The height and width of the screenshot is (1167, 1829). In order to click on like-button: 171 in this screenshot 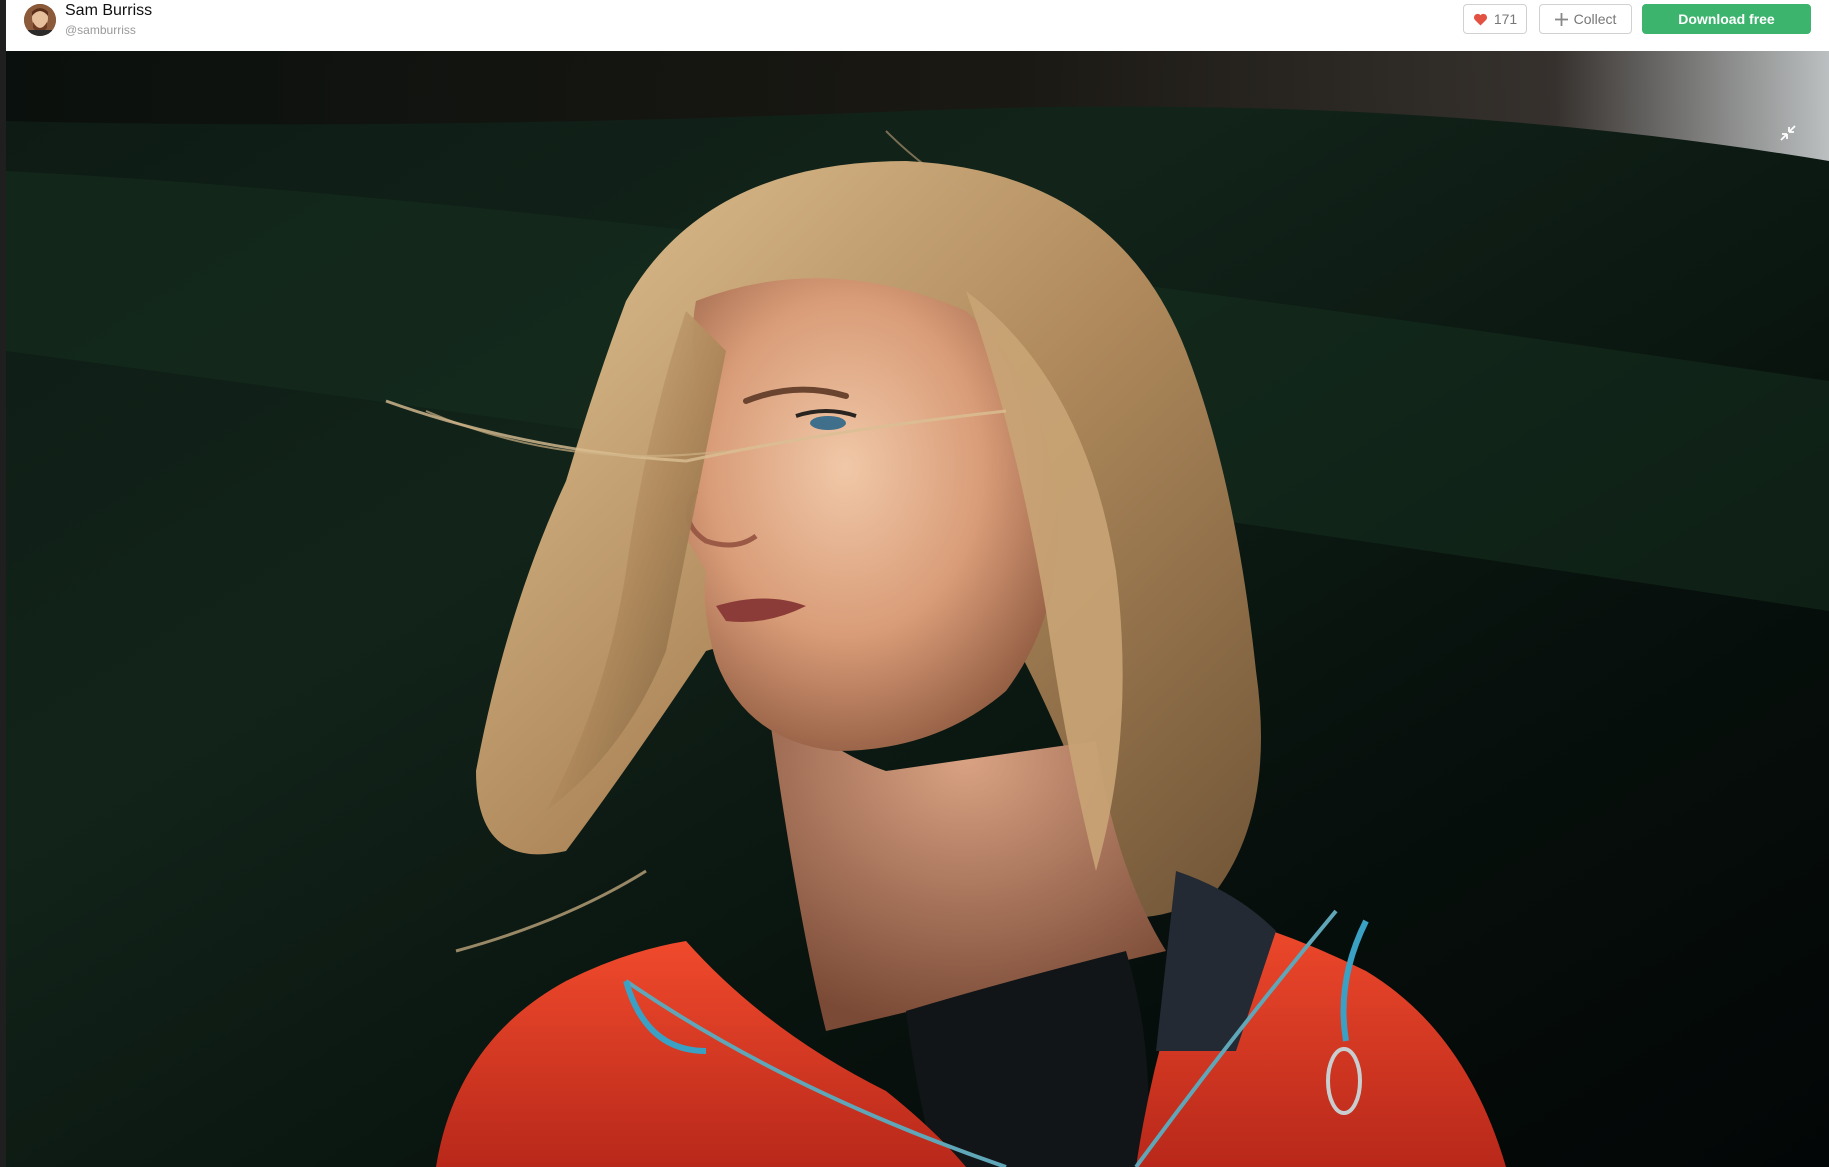, I will do `click(1495, 19)`.